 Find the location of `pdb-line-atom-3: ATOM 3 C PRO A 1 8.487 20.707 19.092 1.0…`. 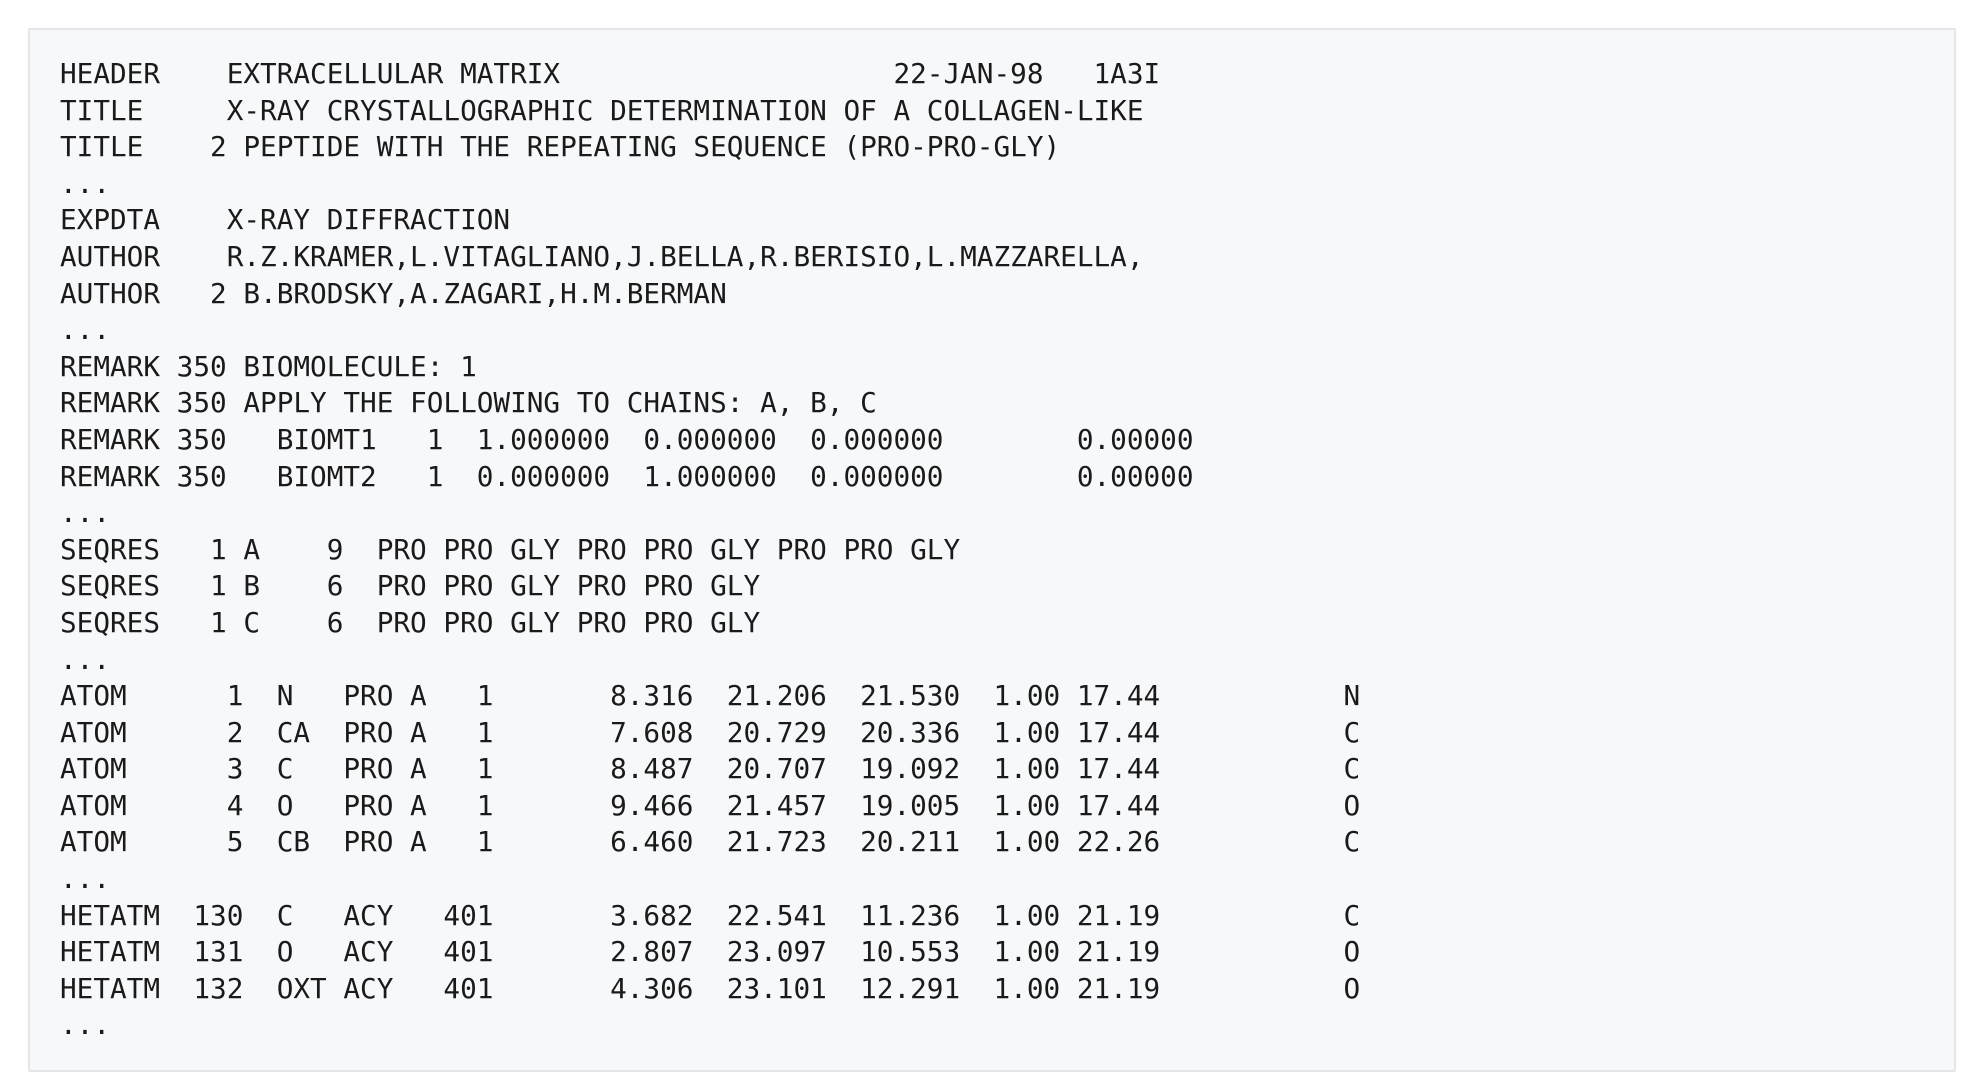

pdb-line-atom-3: ATOM 3 C PRO A 1 8.487 20.707 19.092 1.0… is located at coordinates (710, 769).